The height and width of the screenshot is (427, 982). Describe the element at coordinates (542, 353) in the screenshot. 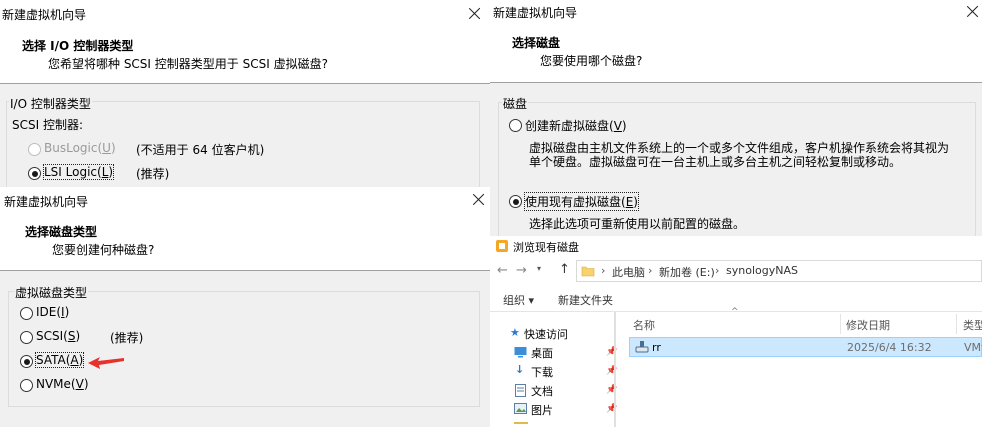

I see `nav-label: 桌面` at that location.